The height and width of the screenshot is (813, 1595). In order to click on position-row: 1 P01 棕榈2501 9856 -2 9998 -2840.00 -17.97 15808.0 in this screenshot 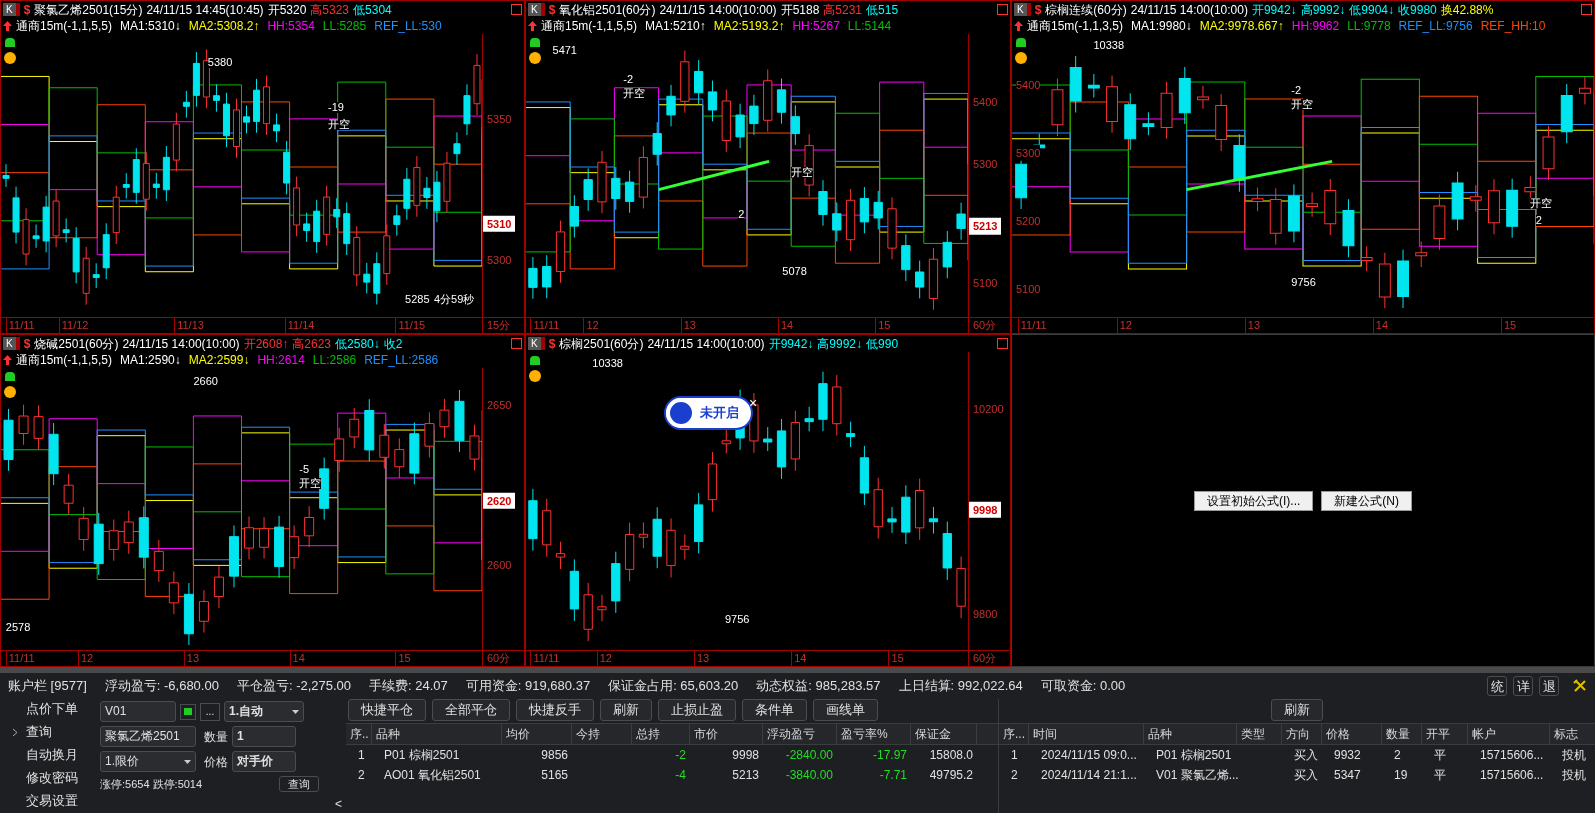, I will do `click(672, 755)`.